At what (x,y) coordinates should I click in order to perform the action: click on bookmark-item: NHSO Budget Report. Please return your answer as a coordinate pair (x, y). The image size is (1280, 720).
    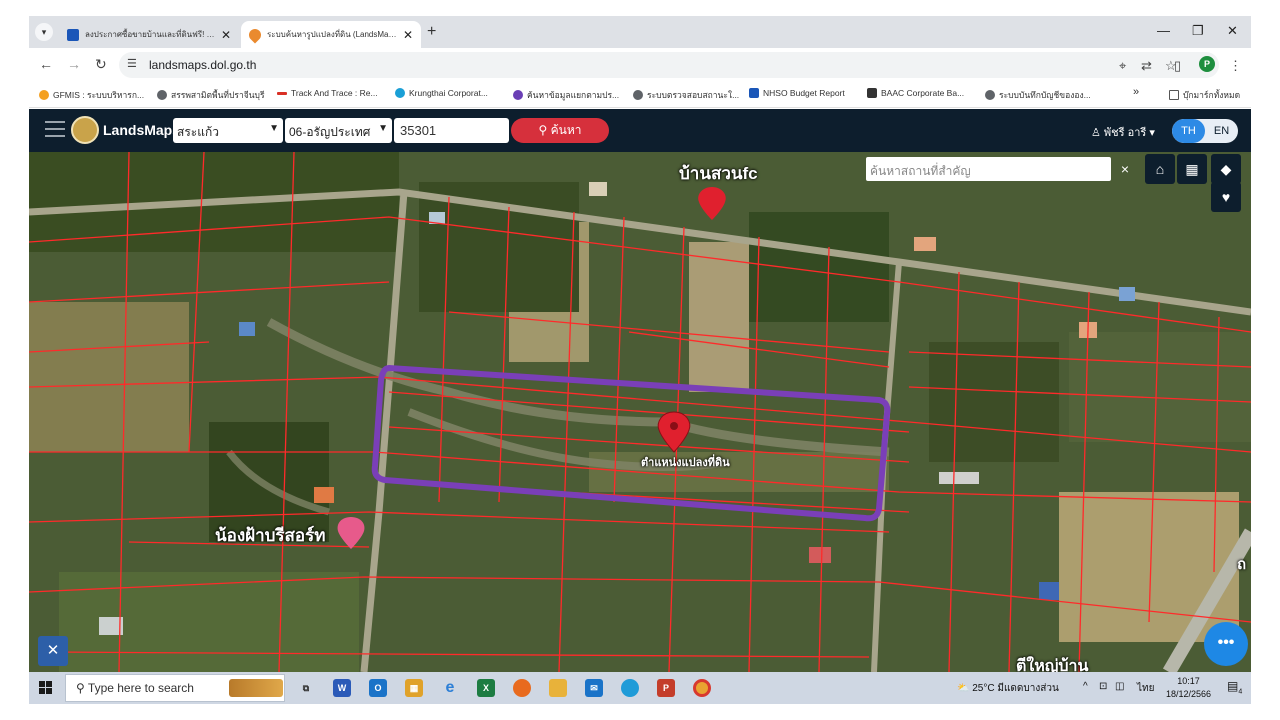
    Looking at the image, I should click on (797, 93).